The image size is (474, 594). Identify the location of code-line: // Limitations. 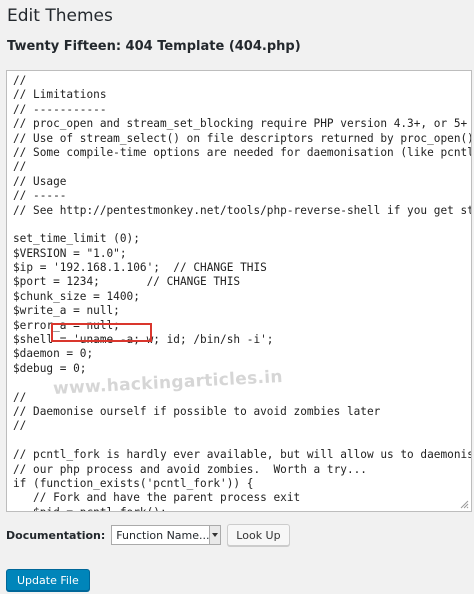
(60, 95).